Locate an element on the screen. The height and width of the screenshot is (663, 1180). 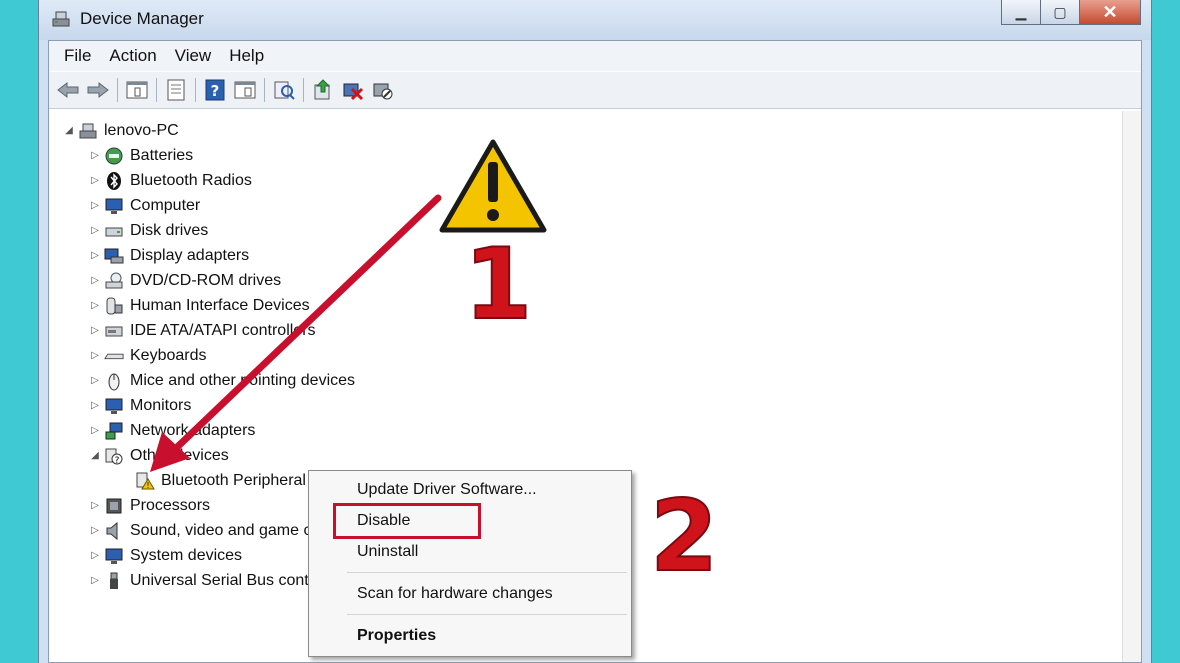
tree-node-label: Disk drives is located at coordinates (169, 230).